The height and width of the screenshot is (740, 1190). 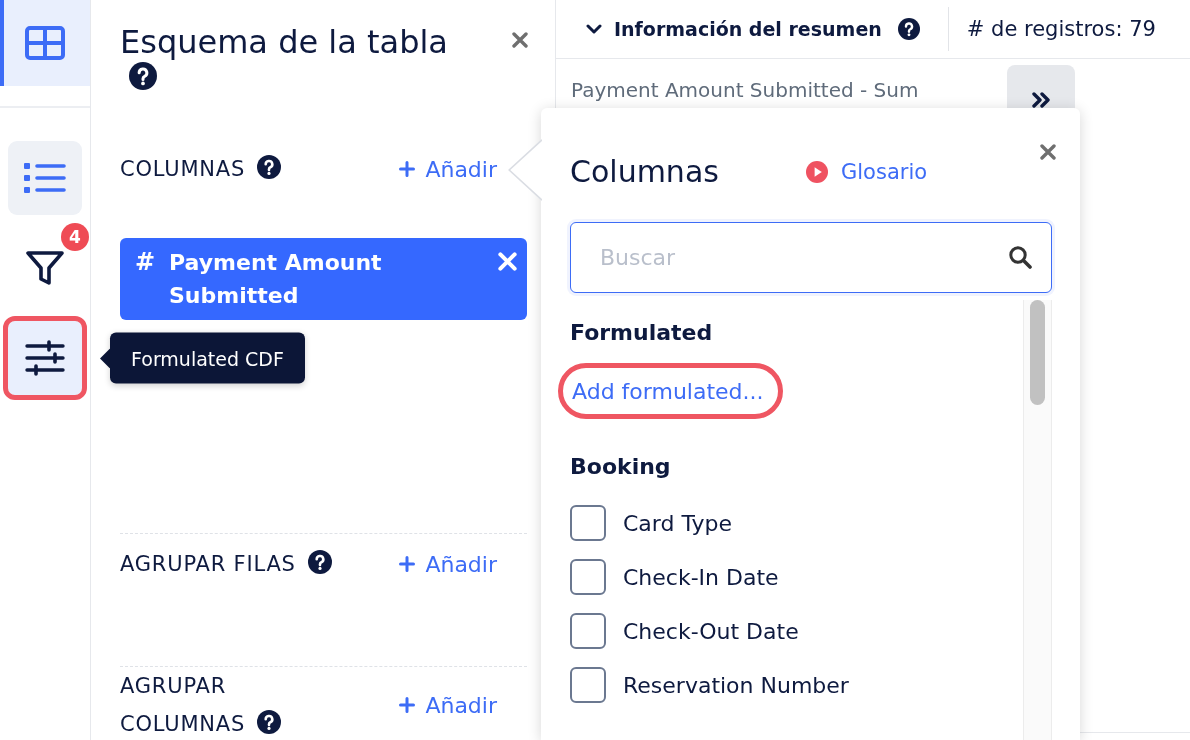 What do you see at coordinates (284, 42) in the screenshot?
I see `panel-title: Esquema de la tabla` at bounding box center [284, 42].